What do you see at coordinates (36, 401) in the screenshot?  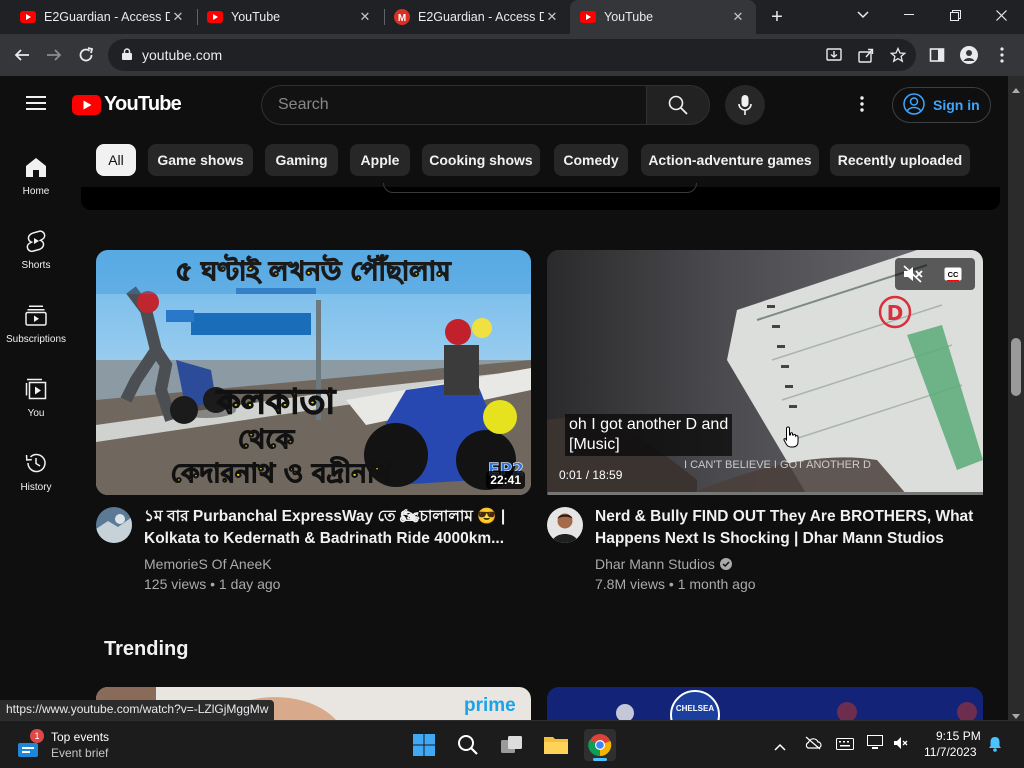 I see `guide-item-you: You` at bounding box center [36, 401].